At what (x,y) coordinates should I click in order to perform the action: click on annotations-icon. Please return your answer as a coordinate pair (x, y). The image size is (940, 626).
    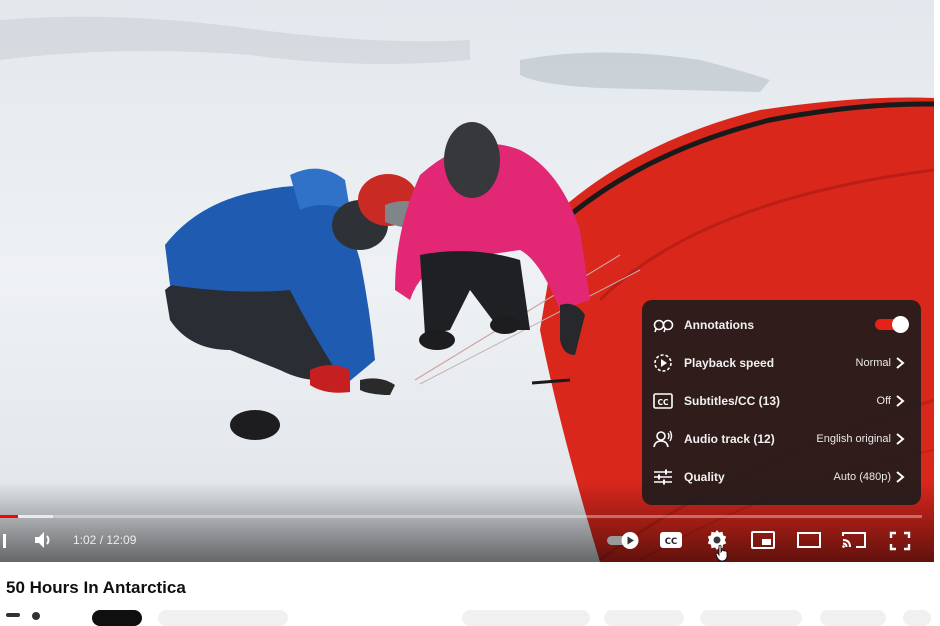
    Looking at the image, I should click on (663, 326).